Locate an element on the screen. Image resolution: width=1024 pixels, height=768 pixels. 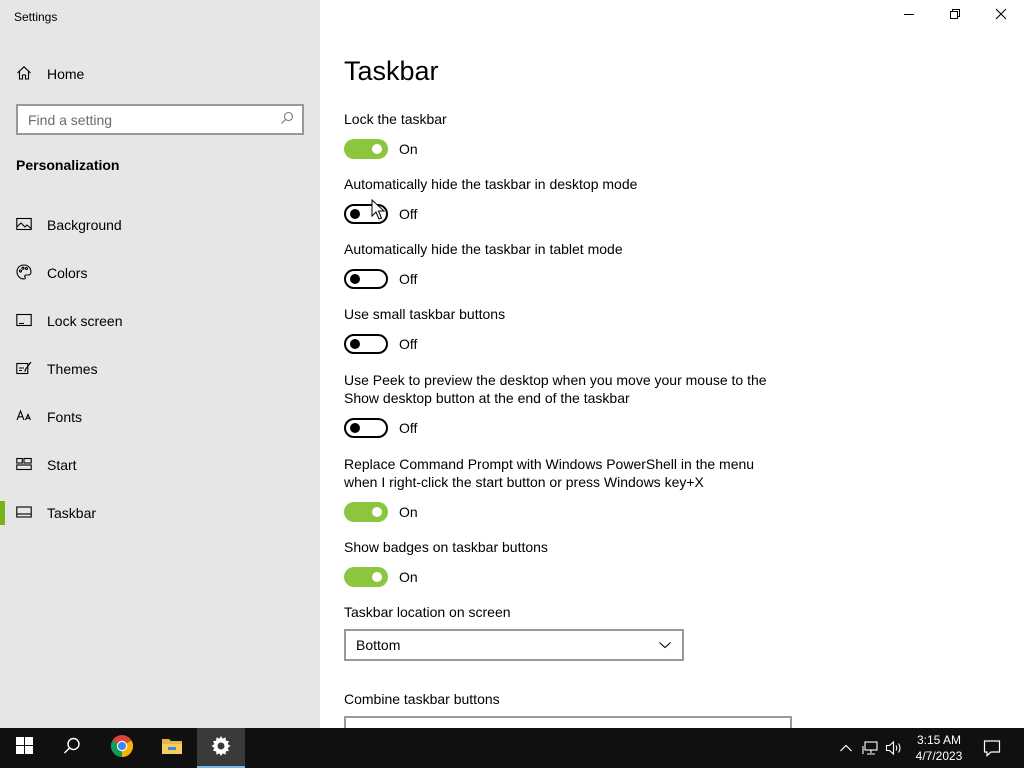
volume-icon is located at coordinates (894, 748).